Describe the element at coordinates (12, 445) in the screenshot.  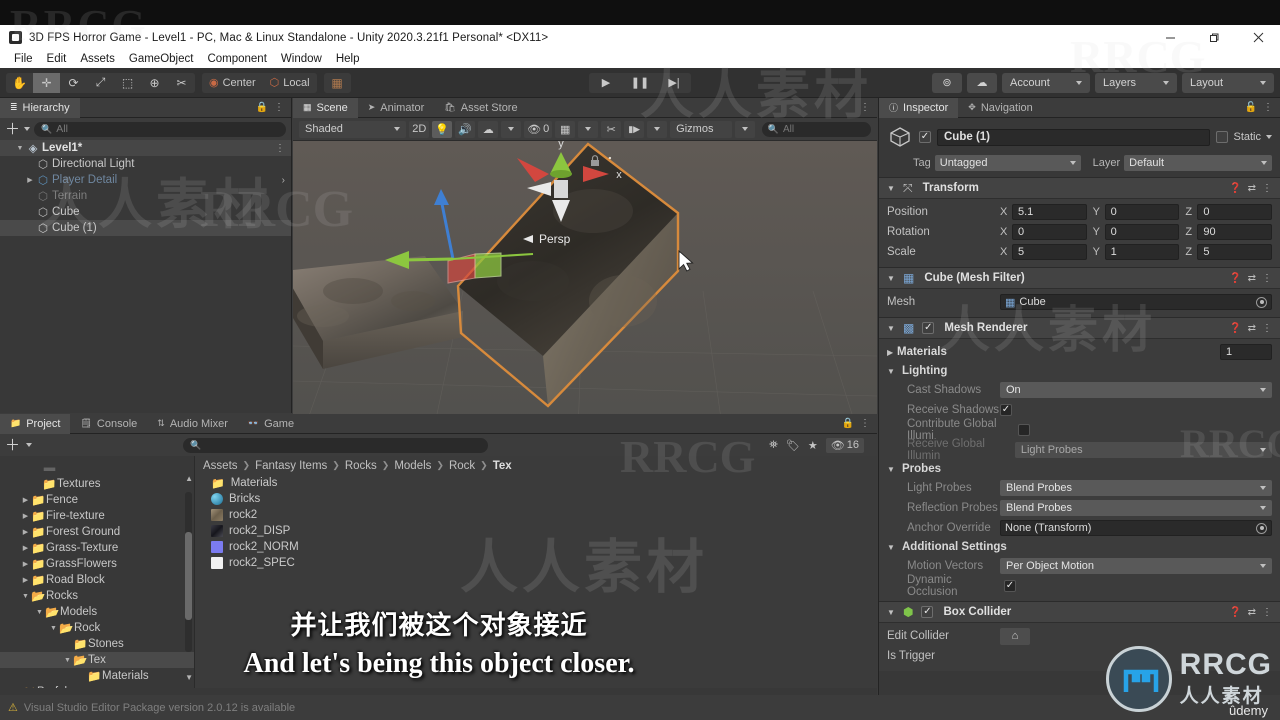
I see `create-asset-button: ＋` at that location.